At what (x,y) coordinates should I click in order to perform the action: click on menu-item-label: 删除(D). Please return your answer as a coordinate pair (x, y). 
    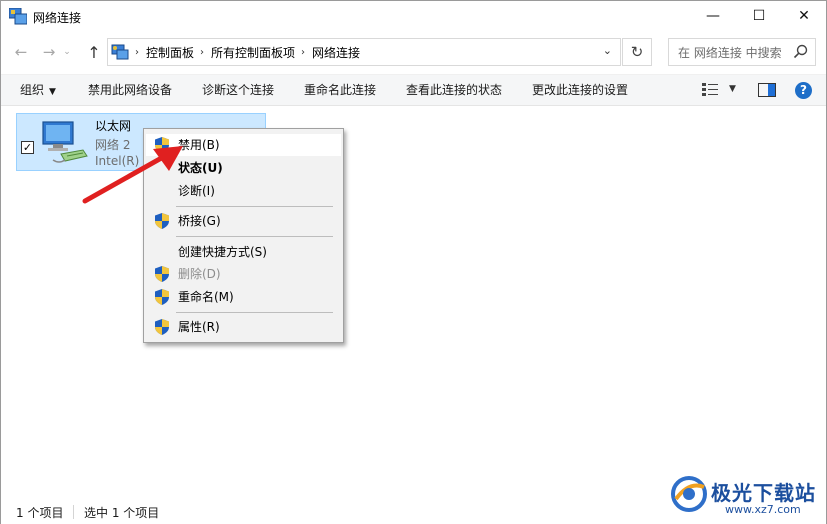
    Looking at the image, I should click on (199, 274).